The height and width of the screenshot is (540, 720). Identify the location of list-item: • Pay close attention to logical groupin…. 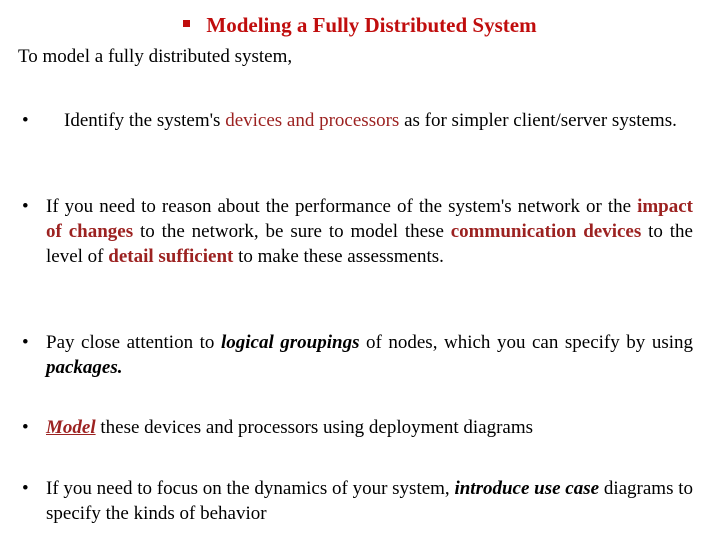
(355, 355).